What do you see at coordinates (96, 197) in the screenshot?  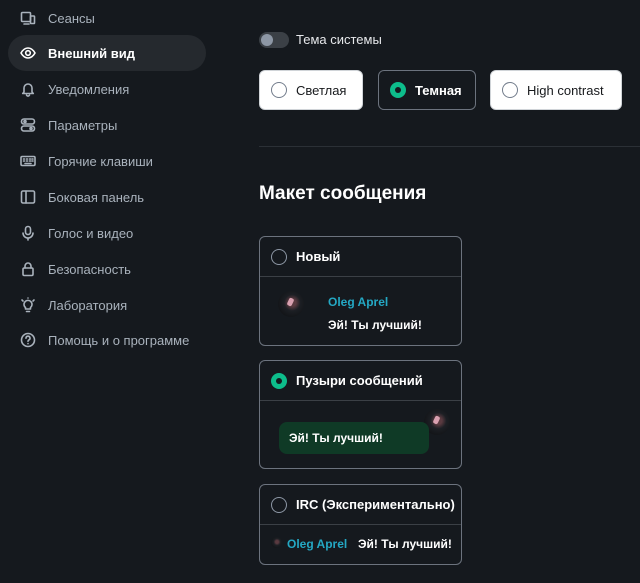 I see `sidebar-item-label: Боковая панель` at bounding box center [96, 197].